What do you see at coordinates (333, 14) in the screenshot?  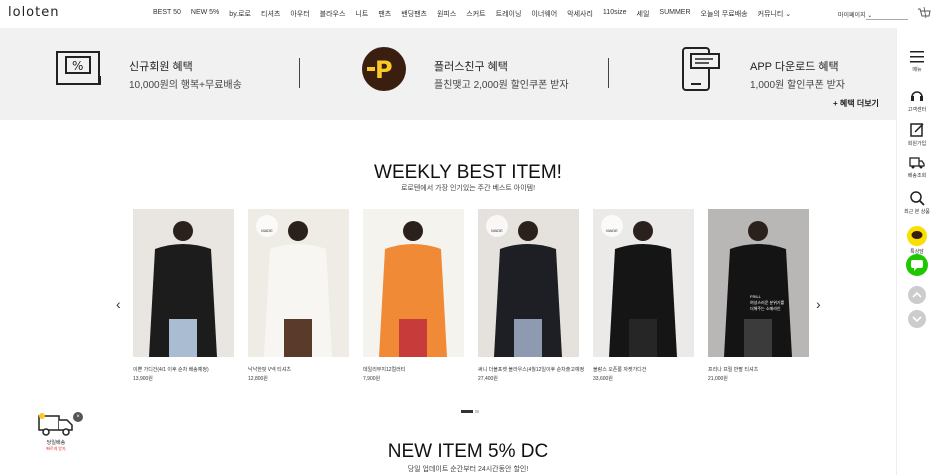 I see `nav-item: 블라우스` at bounding box center [333, 14].